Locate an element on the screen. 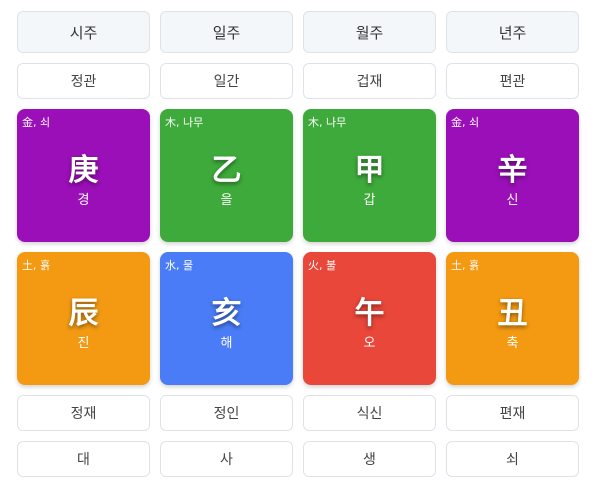 The image size is (596, 497). stem-hangul: 을 is located at coordinates (226, 200).